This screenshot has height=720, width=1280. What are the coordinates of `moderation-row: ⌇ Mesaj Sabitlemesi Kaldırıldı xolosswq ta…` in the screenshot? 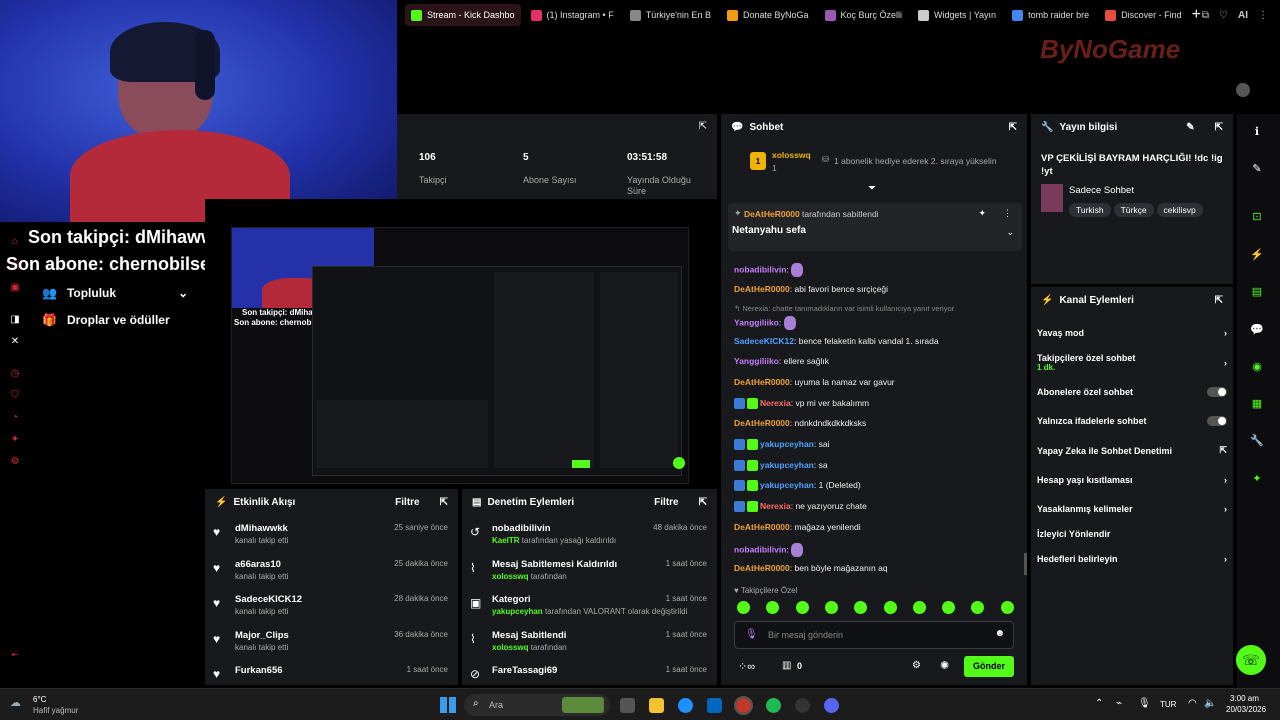 It's located at (589, 577).